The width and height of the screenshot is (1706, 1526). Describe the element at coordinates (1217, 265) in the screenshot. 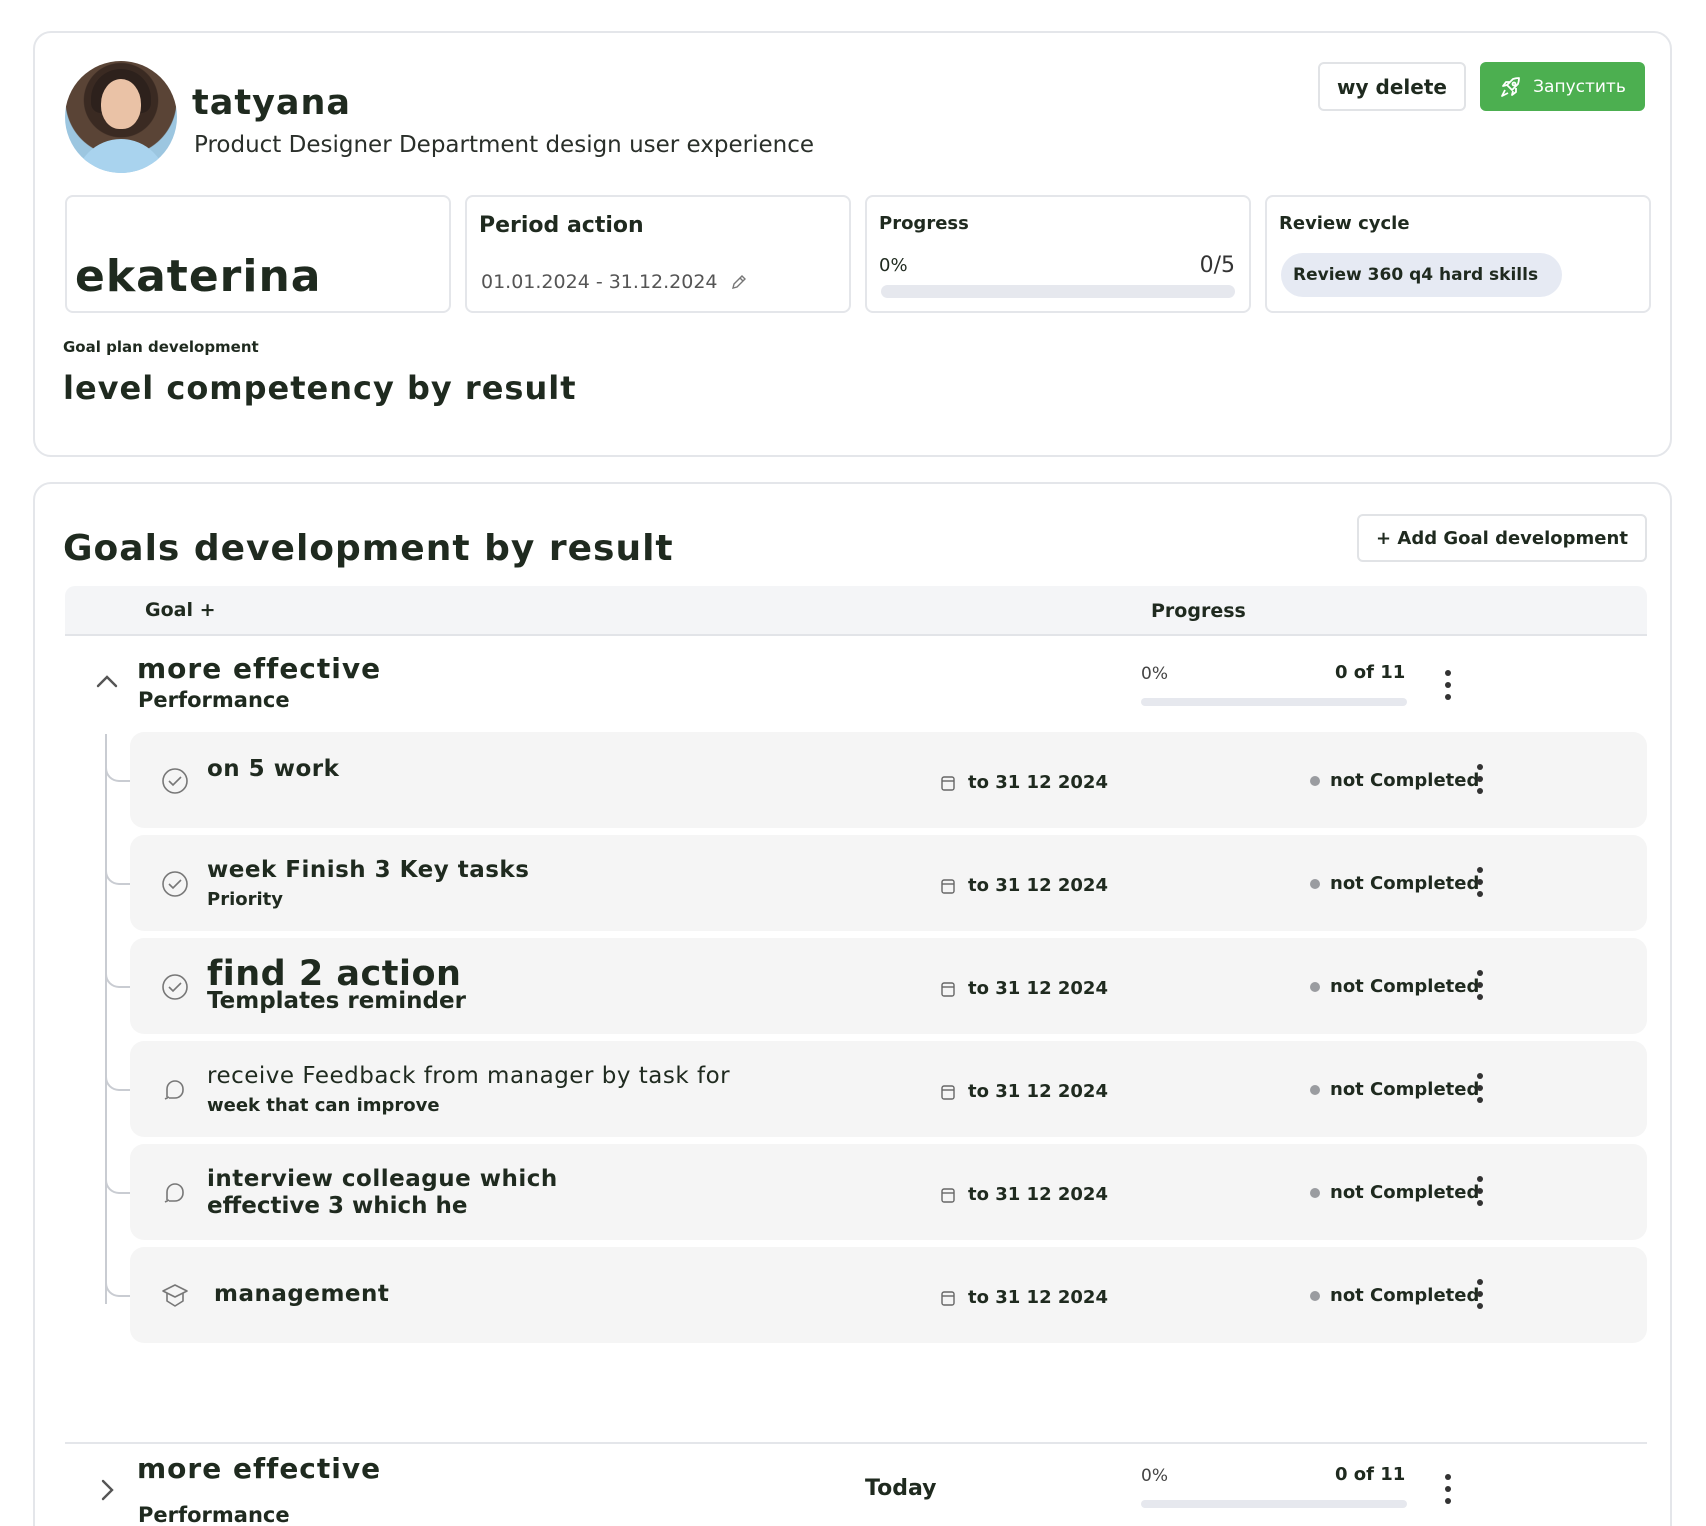

I see `progress-count: 0/5` at that location.